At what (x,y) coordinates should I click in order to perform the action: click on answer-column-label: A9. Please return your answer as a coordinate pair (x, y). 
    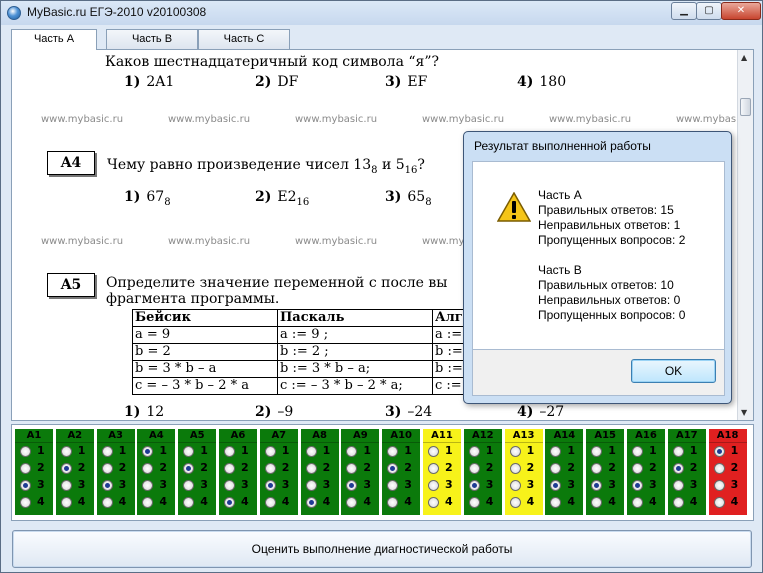
    Looking at the image, I should click on (360, 436).